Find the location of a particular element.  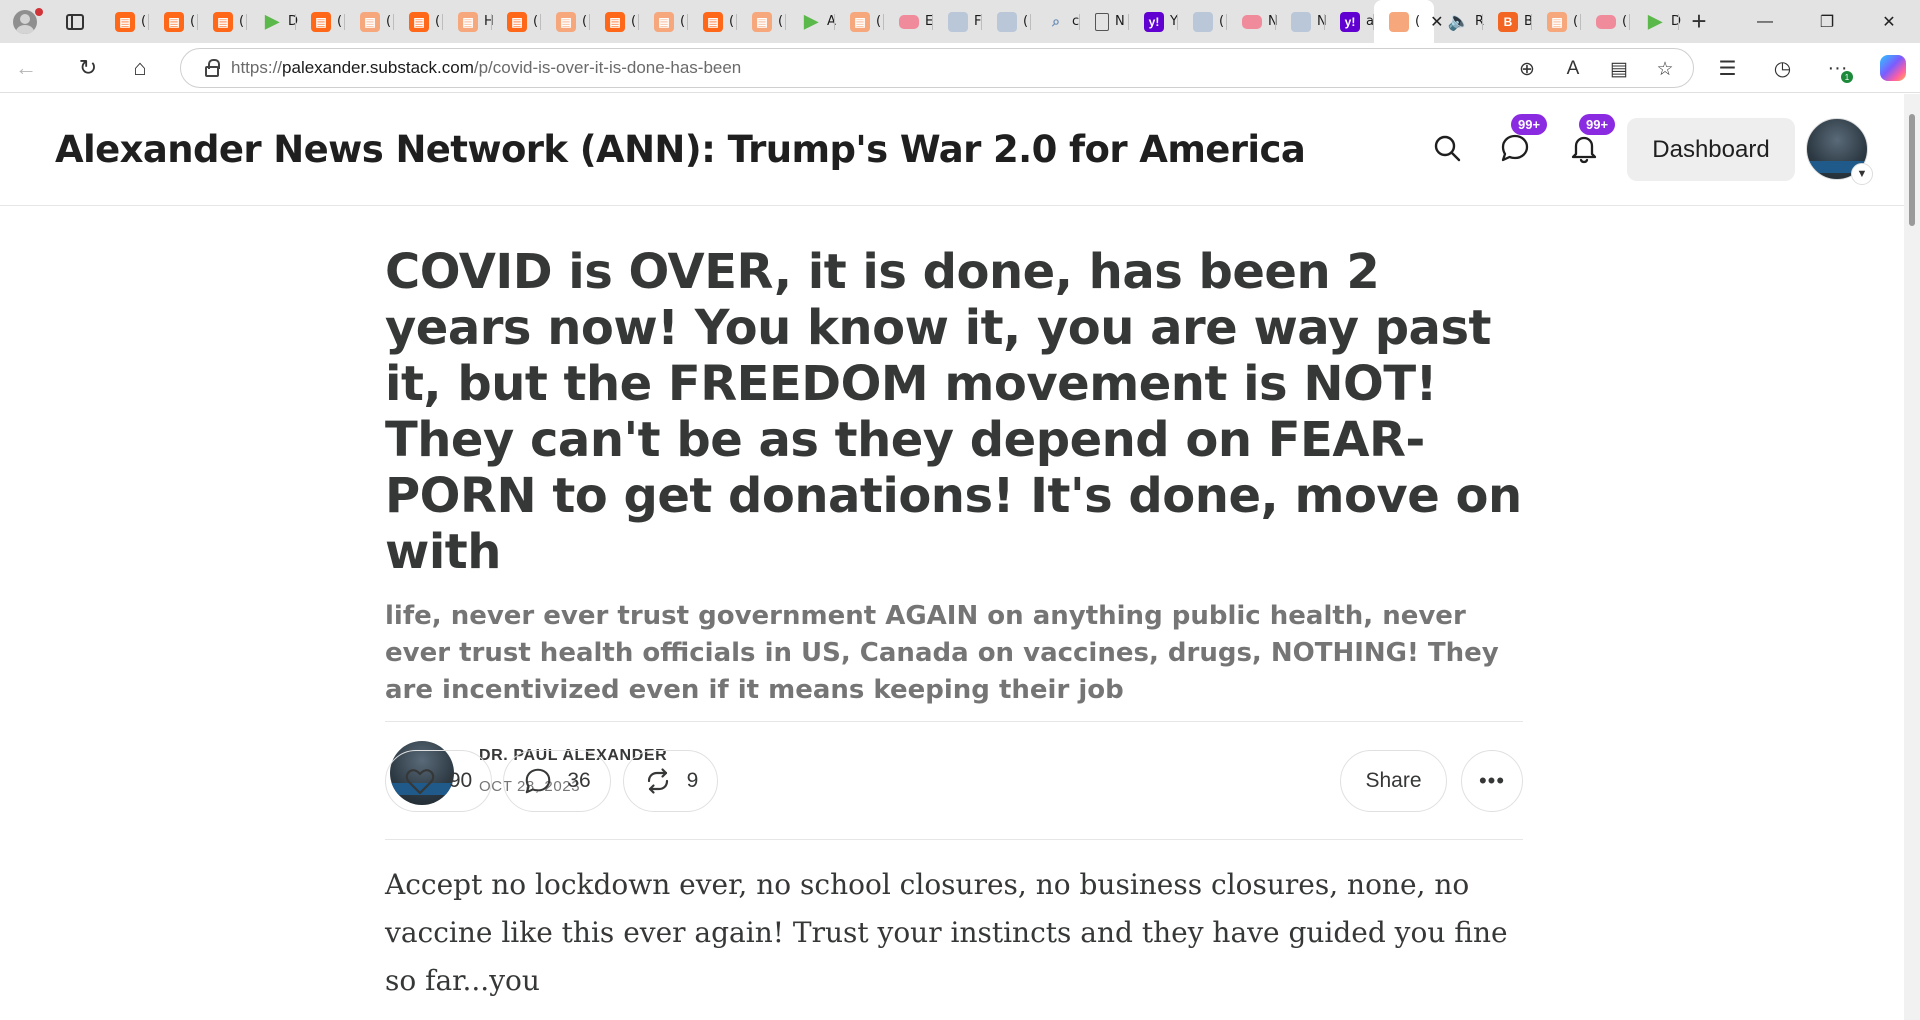

lock-icon is located at coordinates (212, 67).